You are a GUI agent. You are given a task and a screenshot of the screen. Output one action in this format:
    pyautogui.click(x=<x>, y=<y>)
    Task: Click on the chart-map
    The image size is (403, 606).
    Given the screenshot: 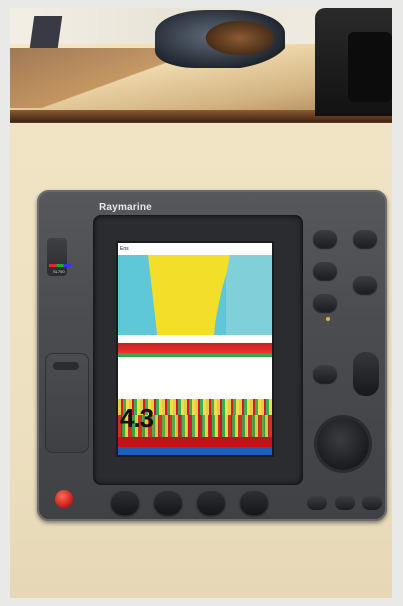 What is the action you would take?
    pyautogui.click(x=195, y=298)
    